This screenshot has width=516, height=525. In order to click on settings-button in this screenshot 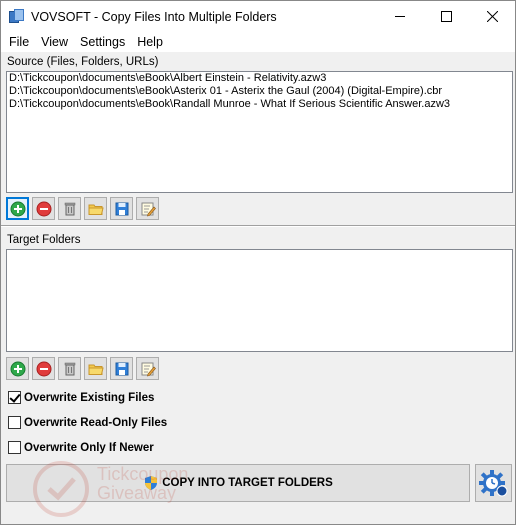, I will do `click(493, 483)`.